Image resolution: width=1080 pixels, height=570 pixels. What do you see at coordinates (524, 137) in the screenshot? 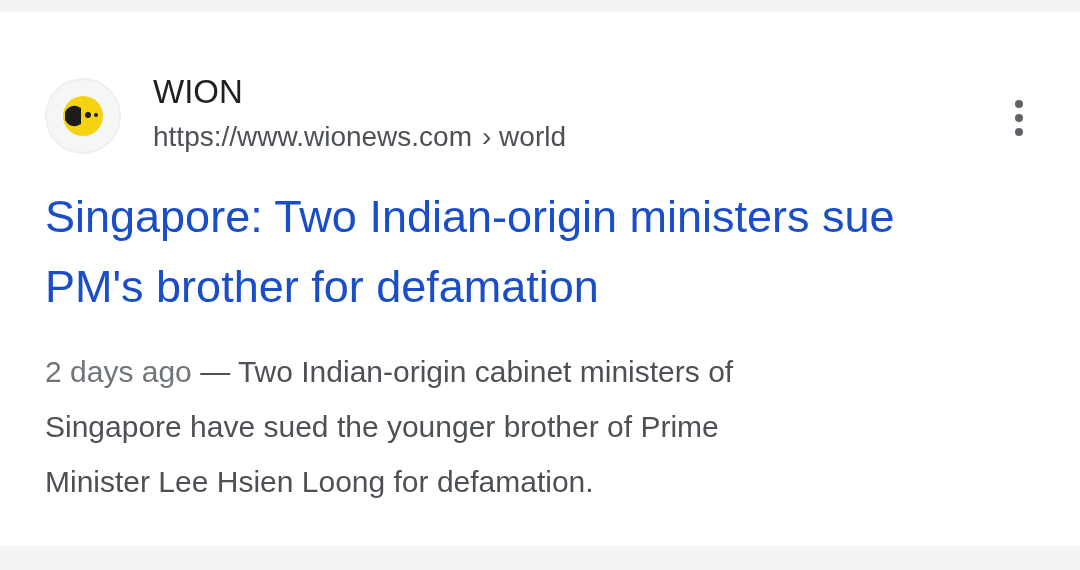
I see `breadcrumb-text: › world` at bounding box center [524, 137].